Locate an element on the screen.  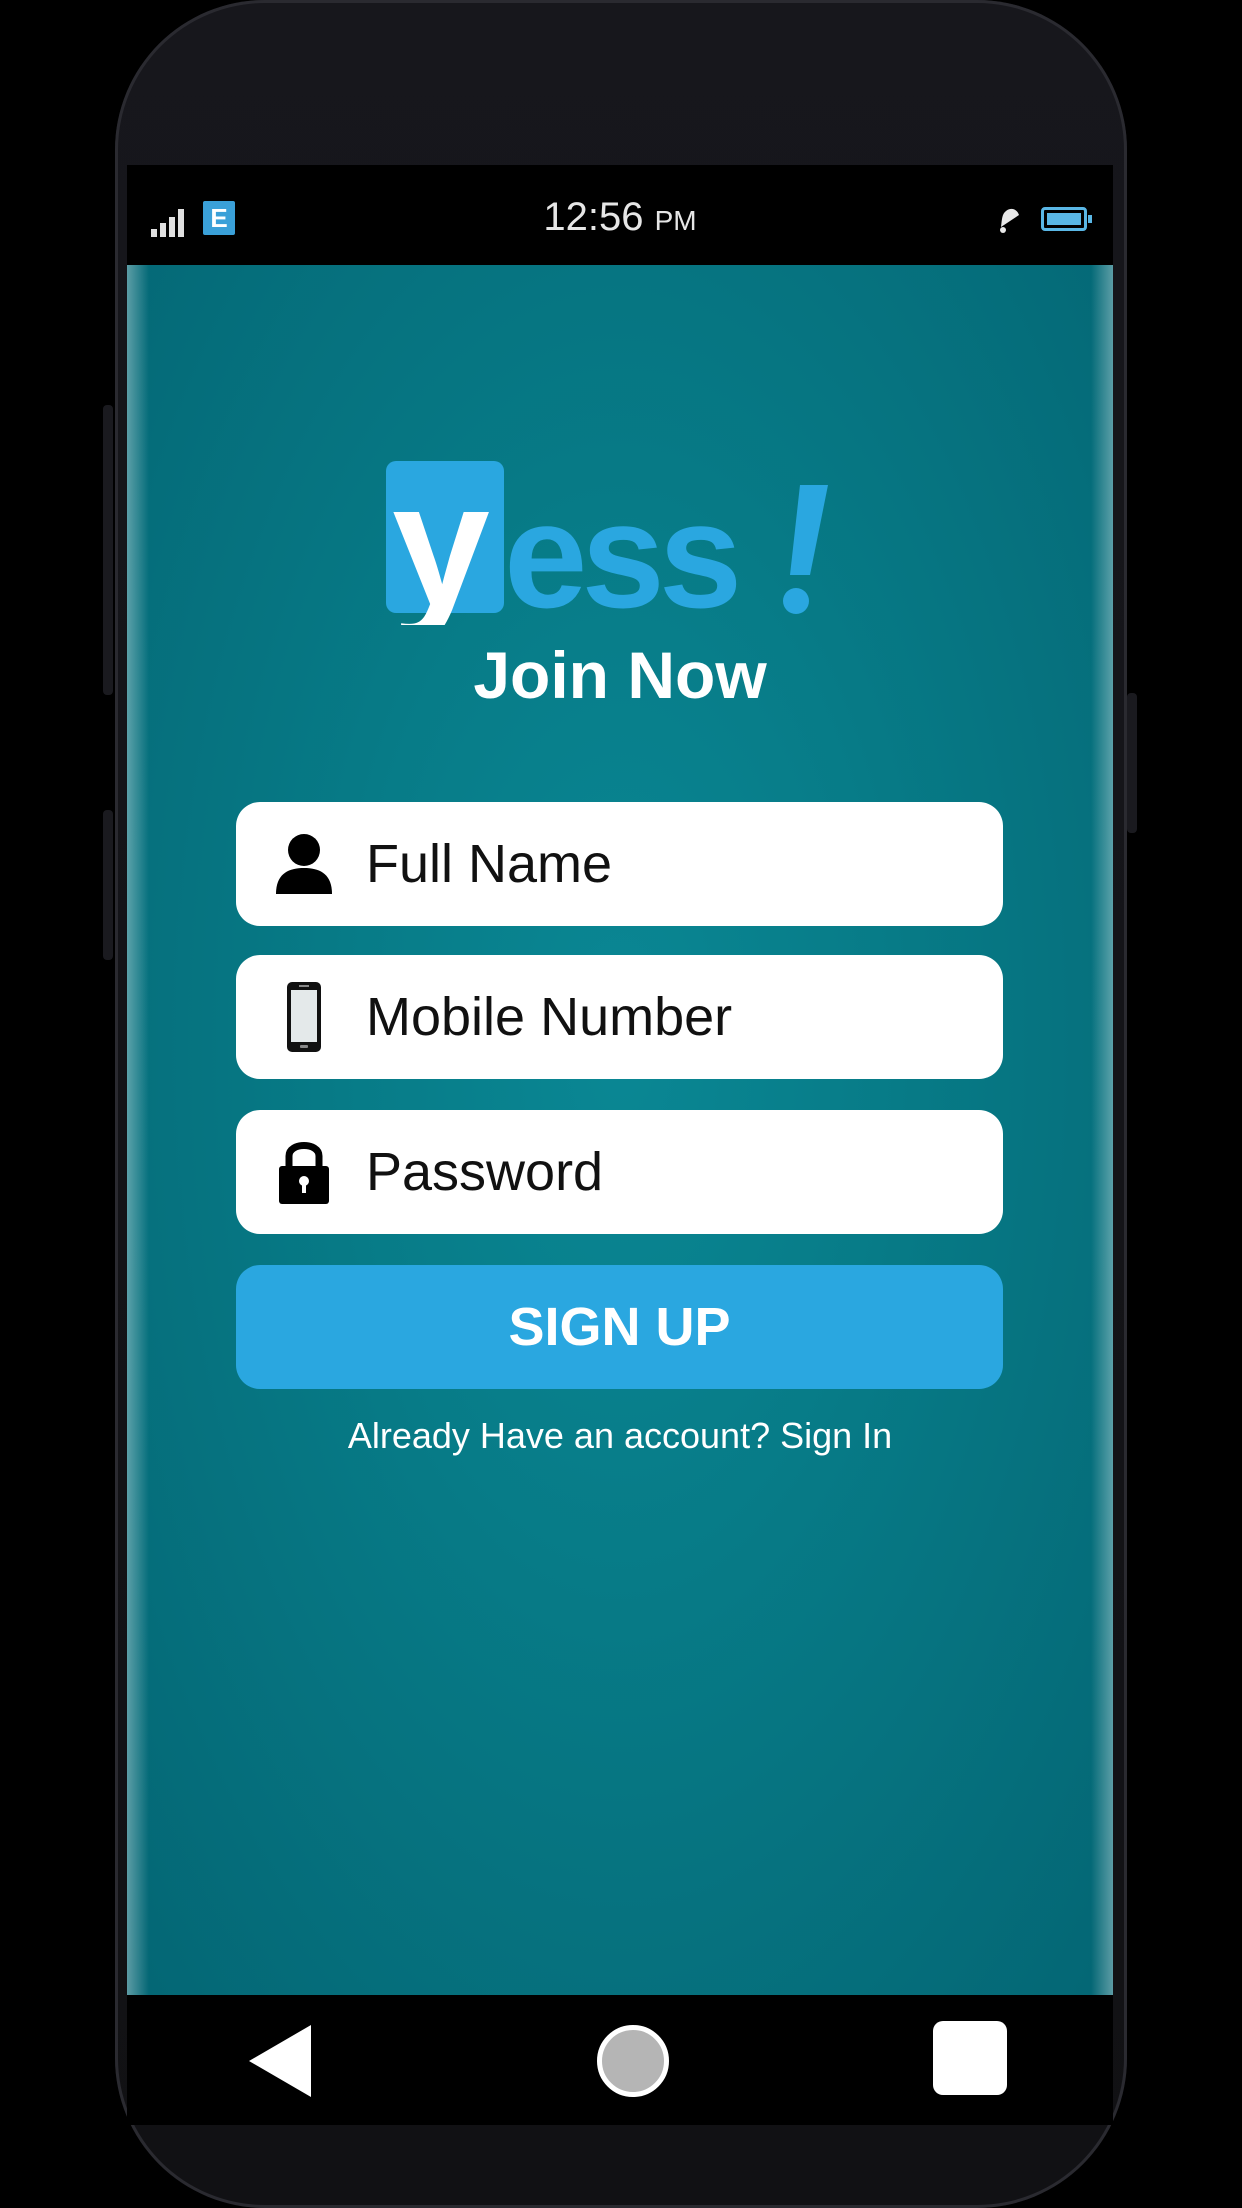
status-clock: 12:56 PM is located at coordinates (620, 217).